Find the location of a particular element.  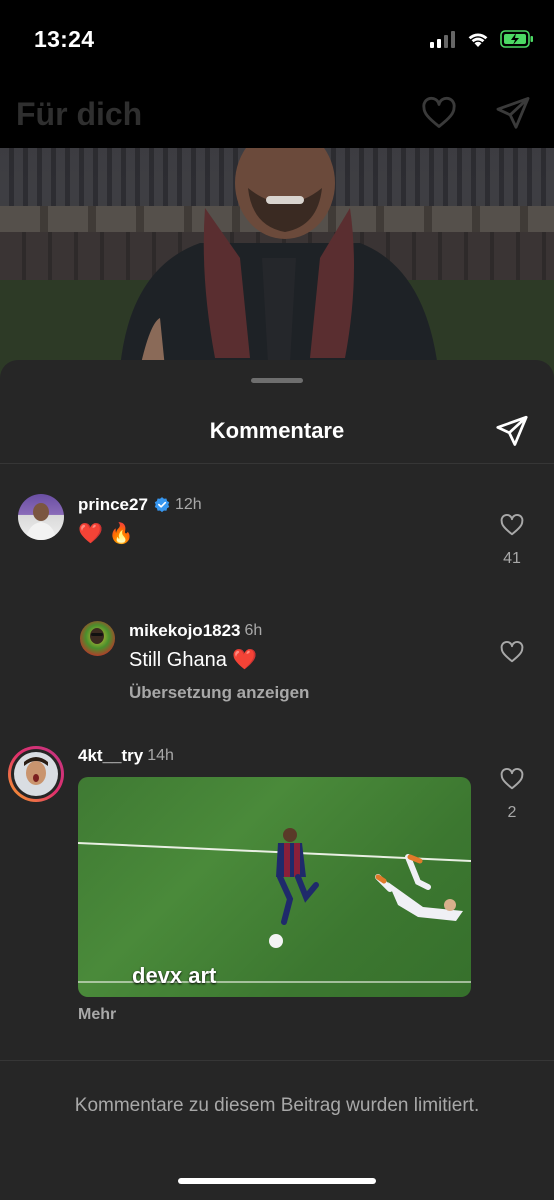

reply-text: Still Ghana ❤️ is located at coordinates (193, 660).